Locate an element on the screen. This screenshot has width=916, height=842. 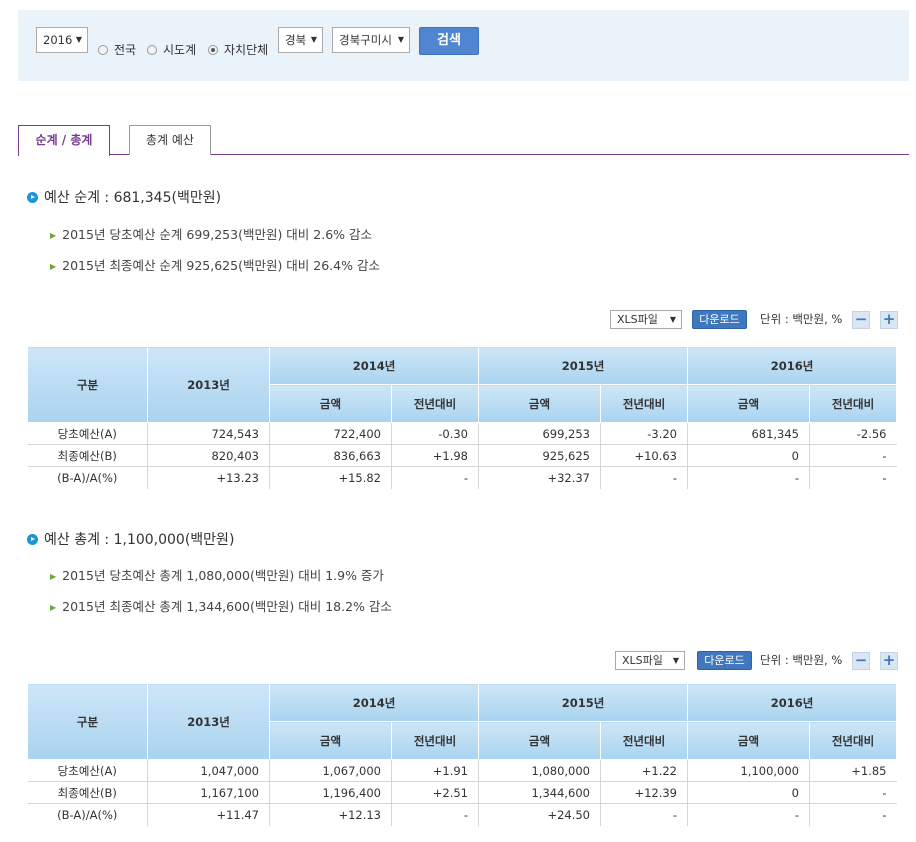
table-row: (B-A)/A(%) +11.47 +12.13- +24.50- - - is located at coordinates (462, 814).